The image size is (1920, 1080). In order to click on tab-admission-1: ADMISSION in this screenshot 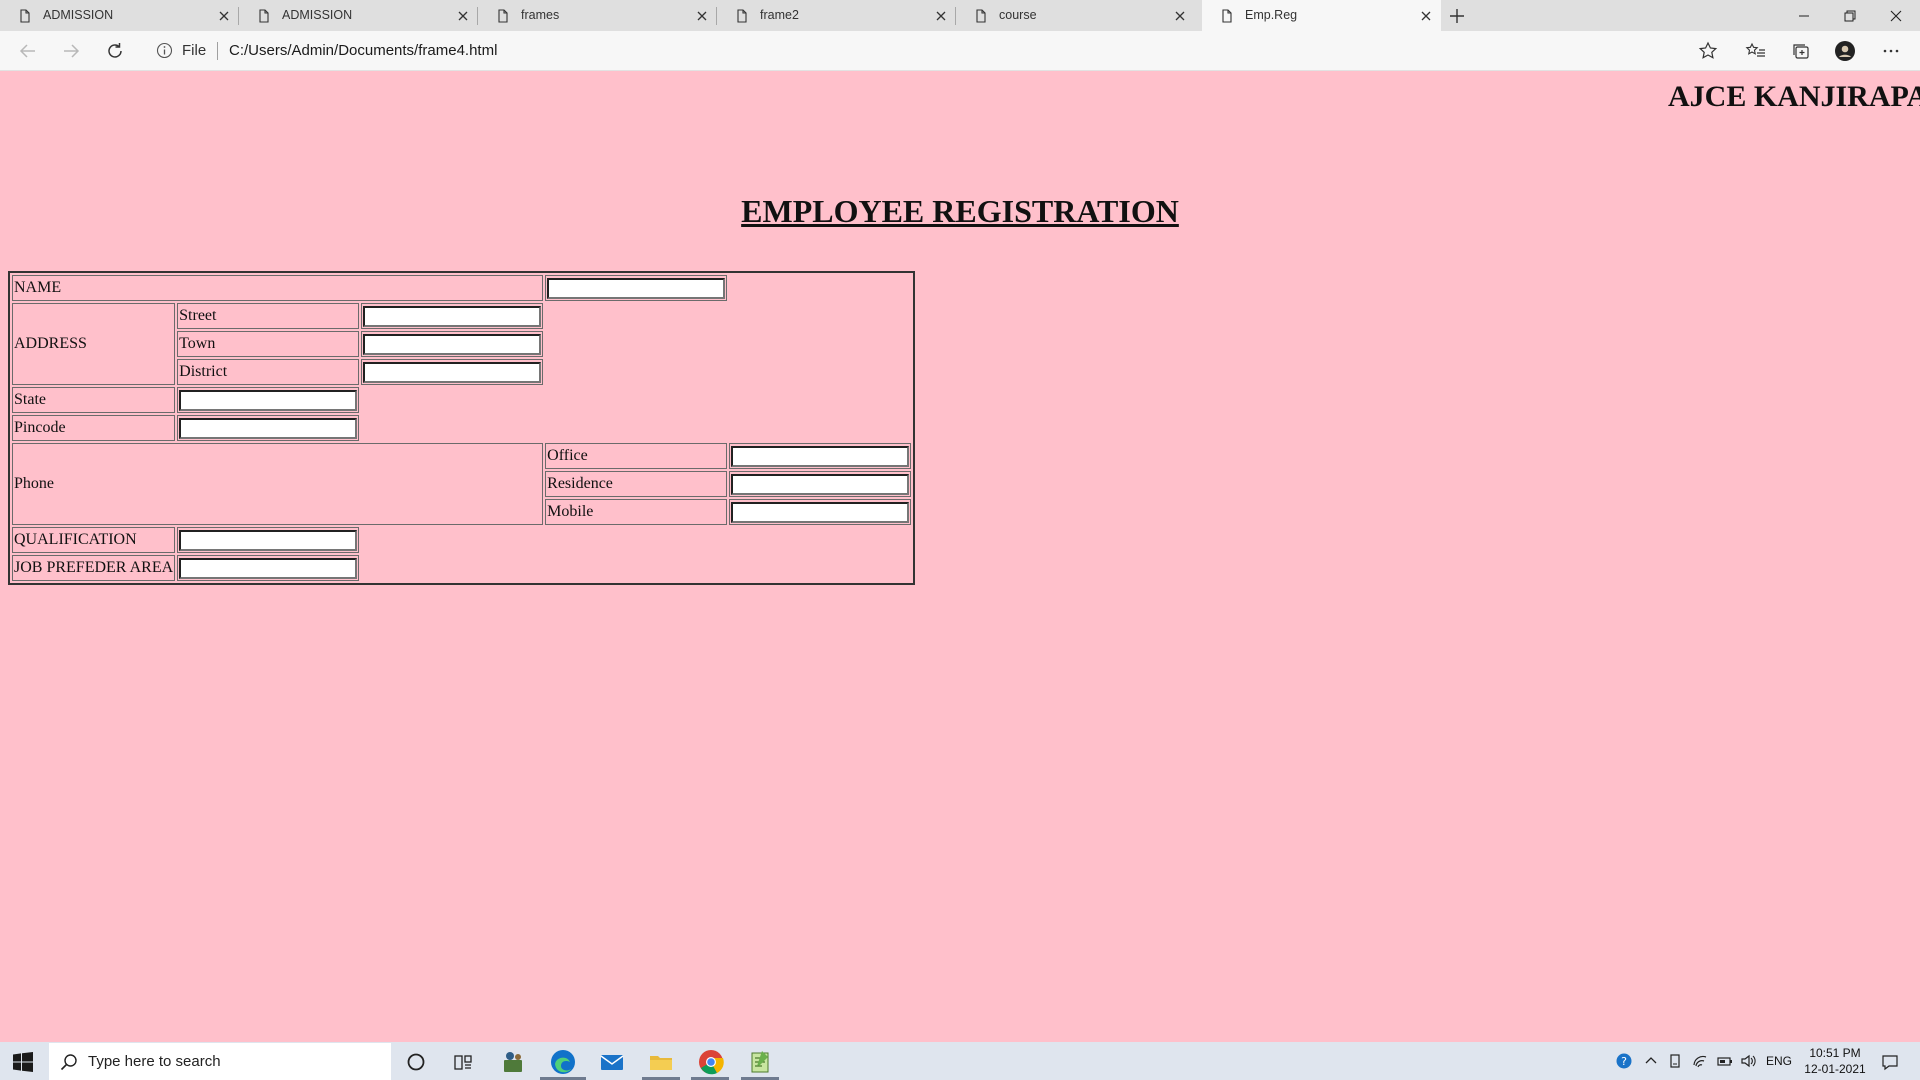, I will do `click(119, 15)`.